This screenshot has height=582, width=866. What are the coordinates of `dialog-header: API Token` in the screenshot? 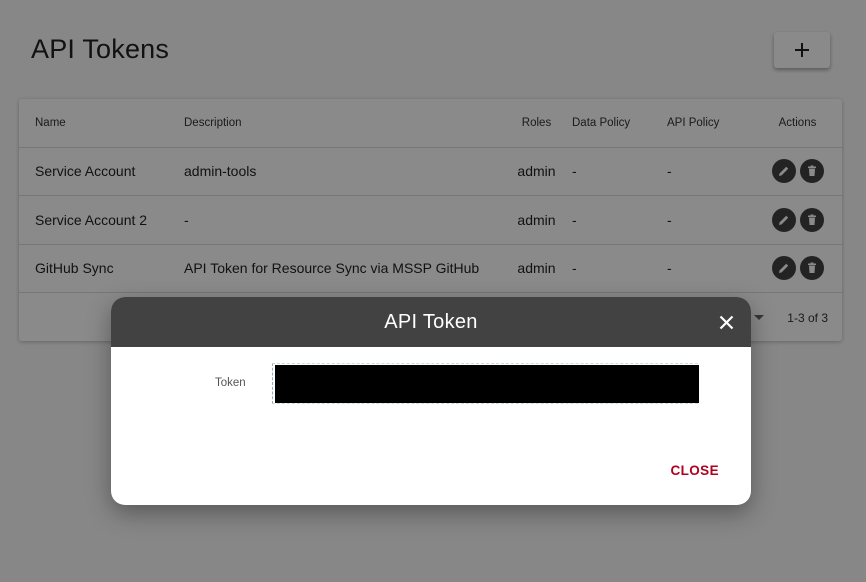 It's located at (431, 322).